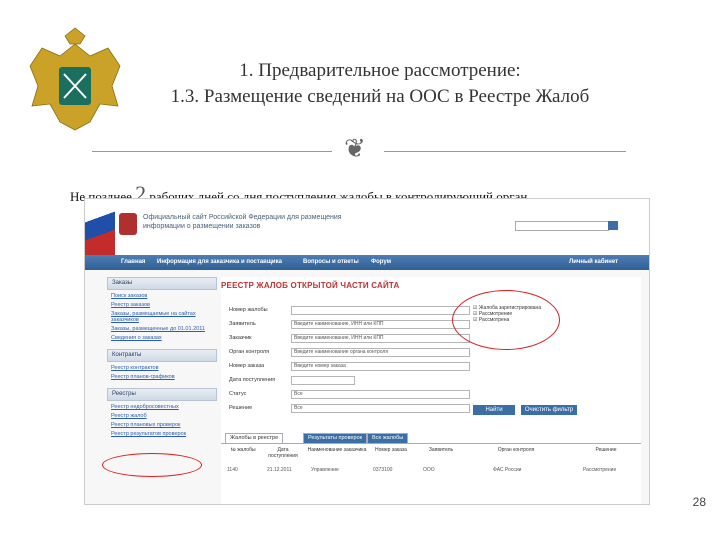 This screenshot has height=540, width=720. What do you see at coordinates (380, 310) in the screenshot?
I see `form-input-complaint-number` at bounding box center [380, 310].